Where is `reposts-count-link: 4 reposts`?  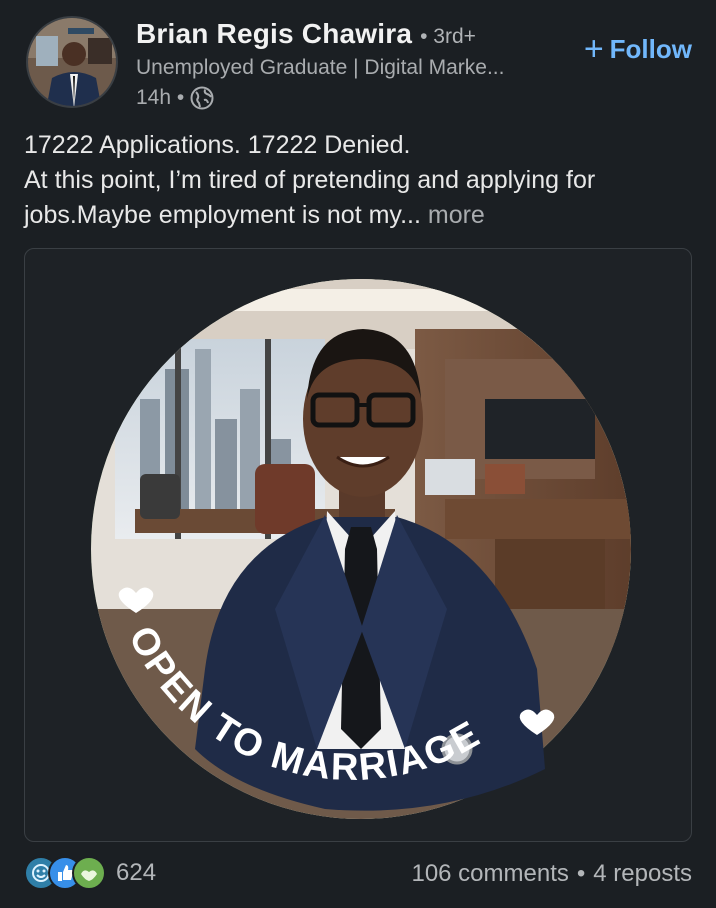 reposts-count-link: 4 reposts is located at coordinates (642, 874).